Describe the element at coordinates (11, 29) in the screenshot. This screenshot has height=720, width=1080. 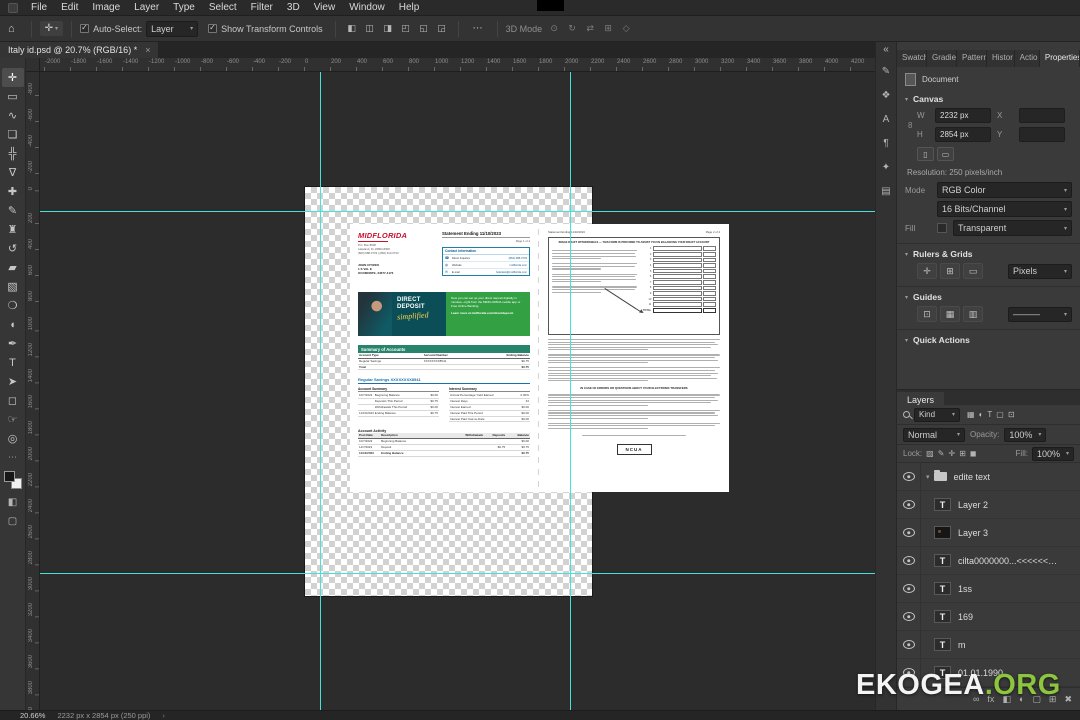
I see `home-icon: ⌂` at that location.